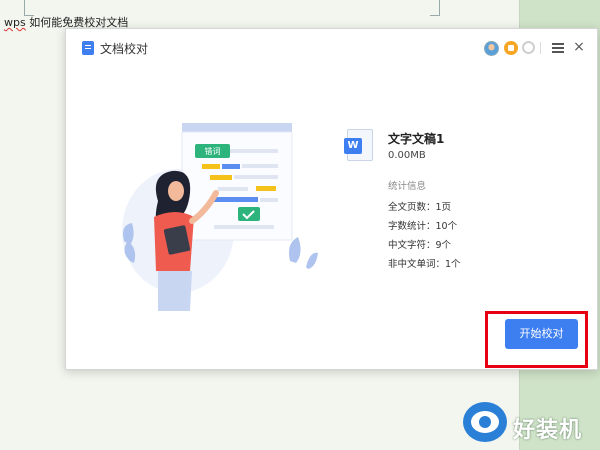  What do you see at coordinates (536, 339) in the screenshot?
I see `highlight-annotation-box` at bounding box center [536, 339].